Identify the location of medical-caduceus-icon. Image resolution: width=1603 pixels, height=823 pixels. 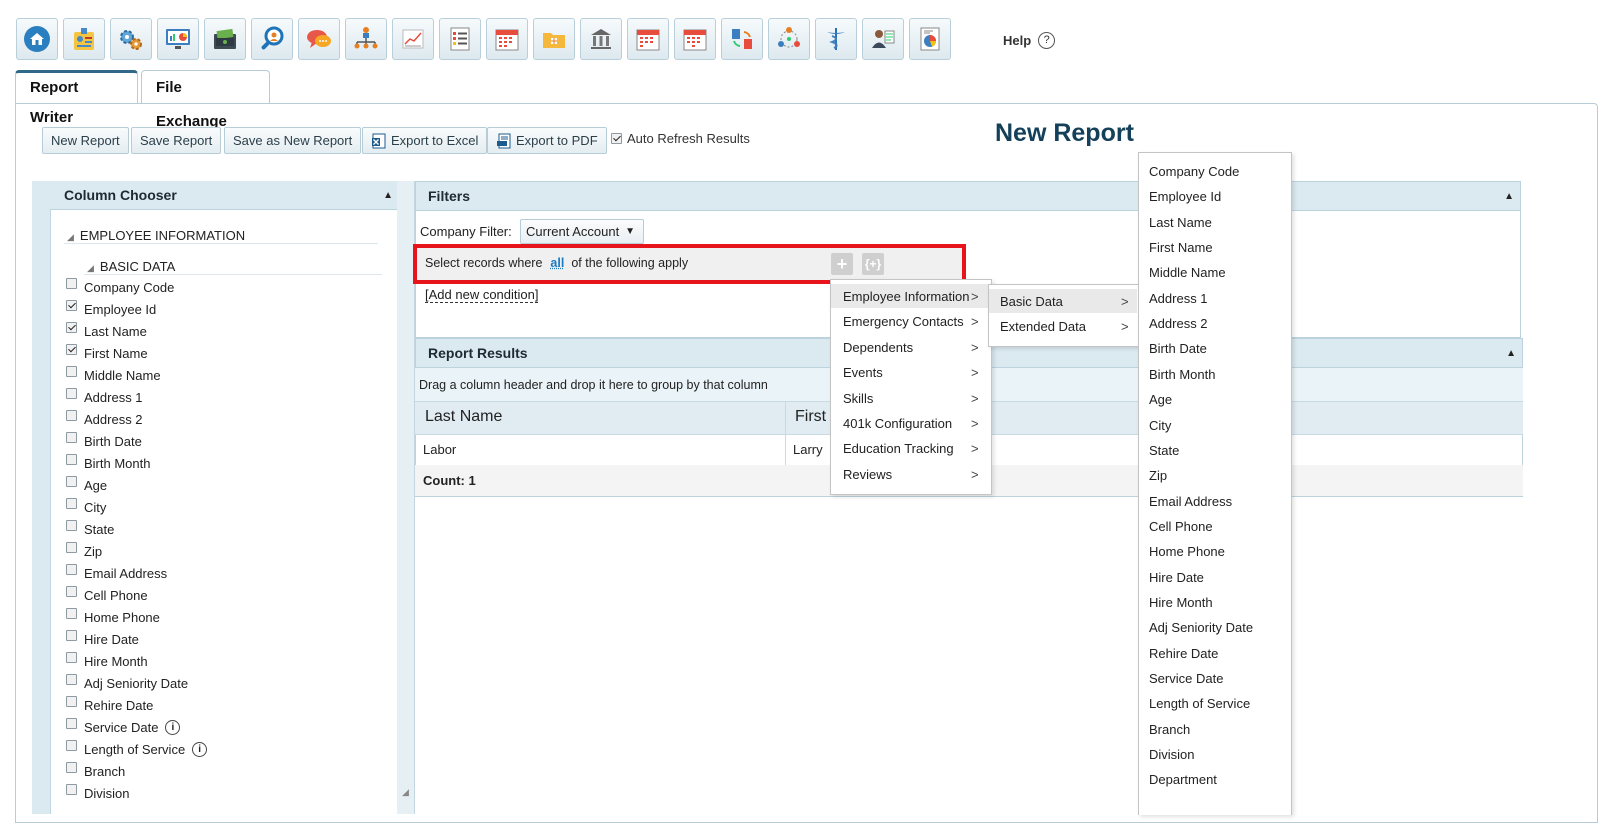
(836, 39).